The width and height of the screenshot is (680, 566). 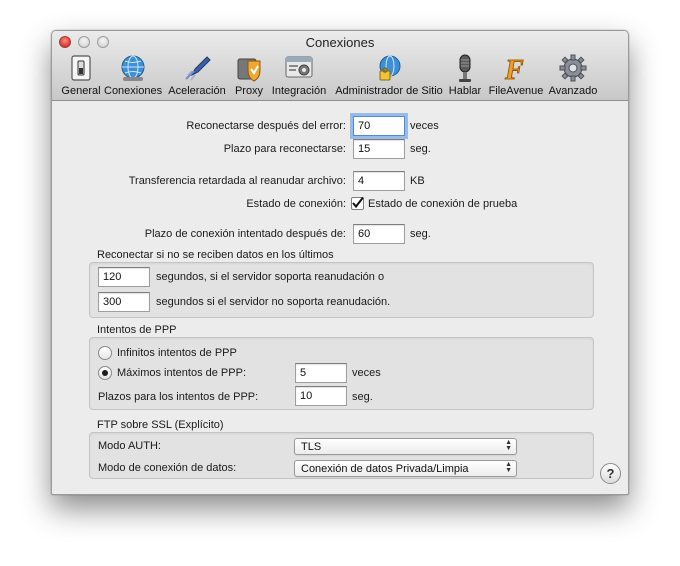 What do you see at coordinates (266, 126) in the screenshot?
I see `reconnect-label: Reconectarse después del error:` at bounding box center [266, 126].